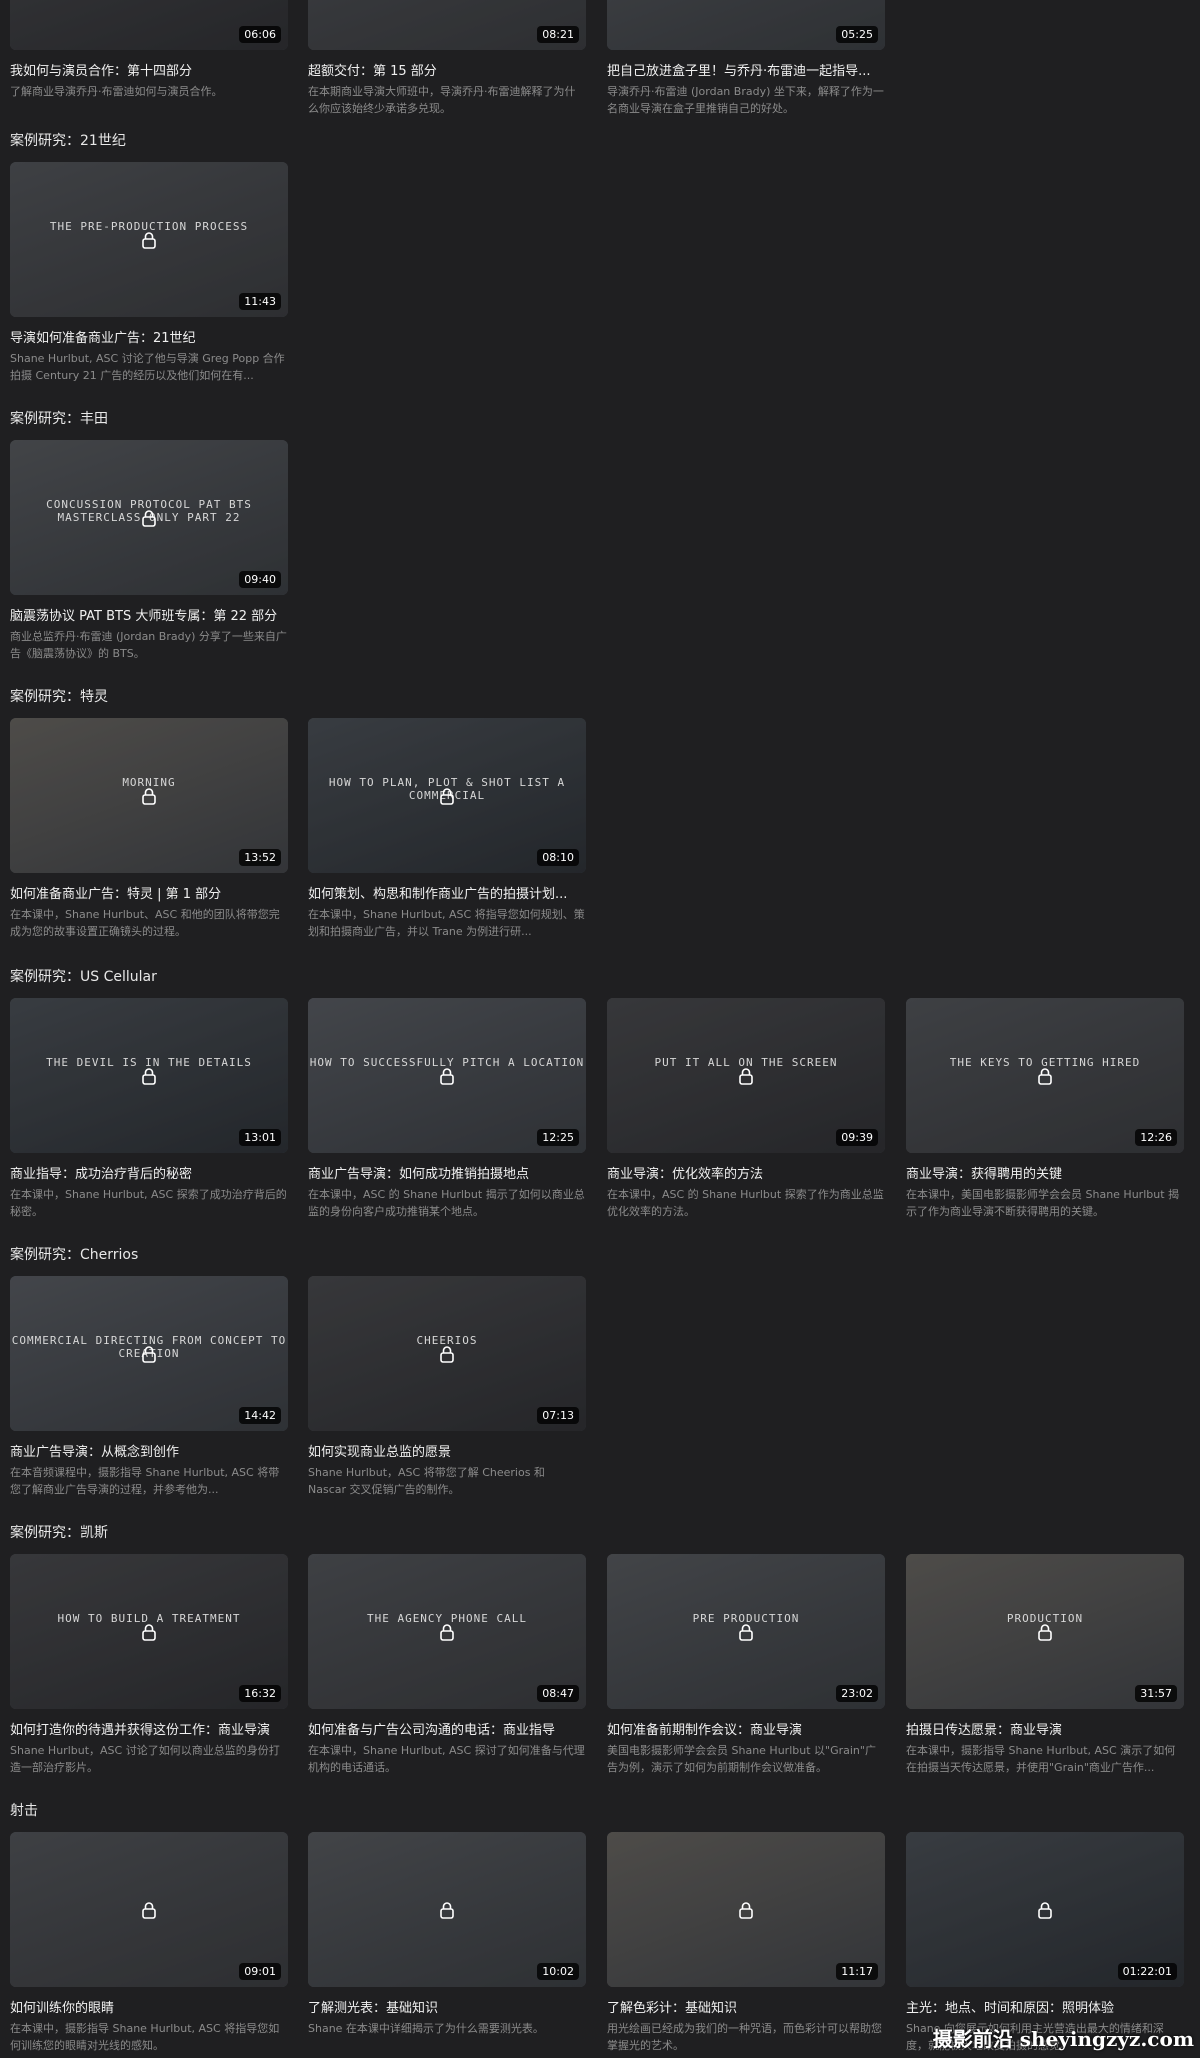 The image size is (1200, 2058). I want to click on video-title: 商业指导：成功治疗背后的秘密, so click(149, 1172).